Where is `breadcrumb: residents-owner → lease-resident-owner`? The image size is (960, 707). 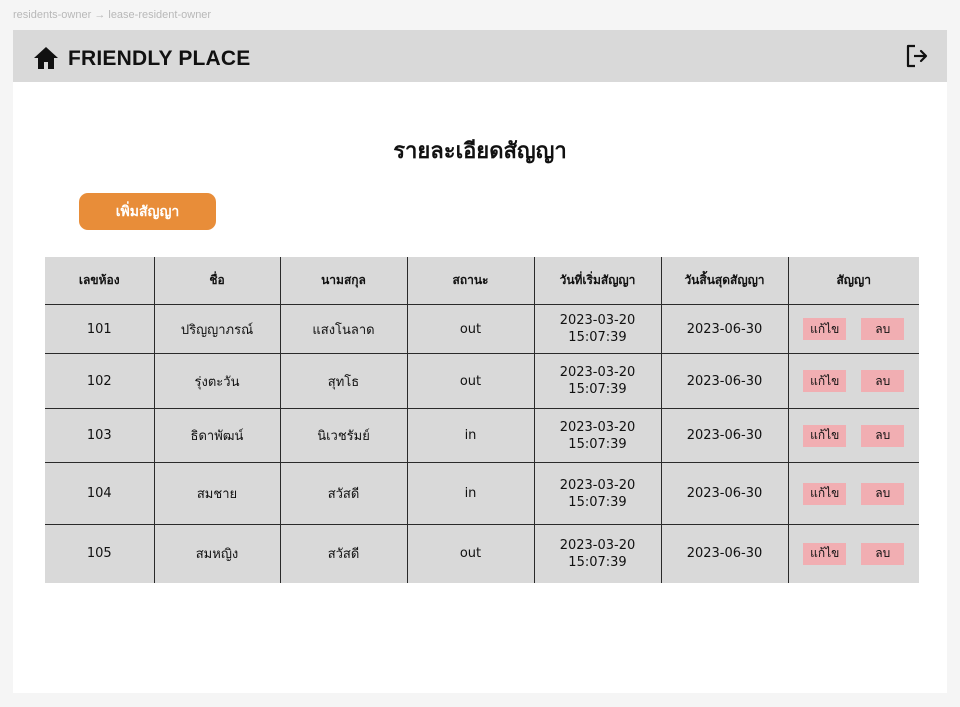
breadcrumb: residents-owner → lease-resident-owner is located at coordinates (112, 15).